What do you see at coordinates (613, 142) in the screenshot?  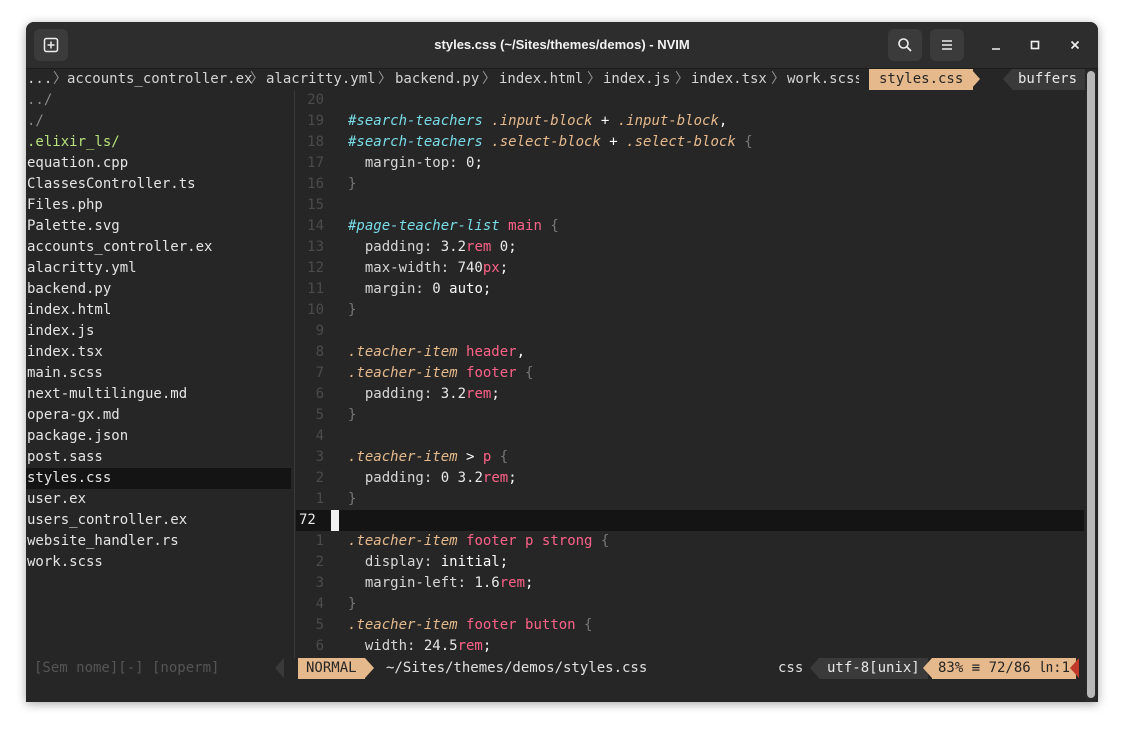 I see `code-token: +` at bounding box center [613, 142].